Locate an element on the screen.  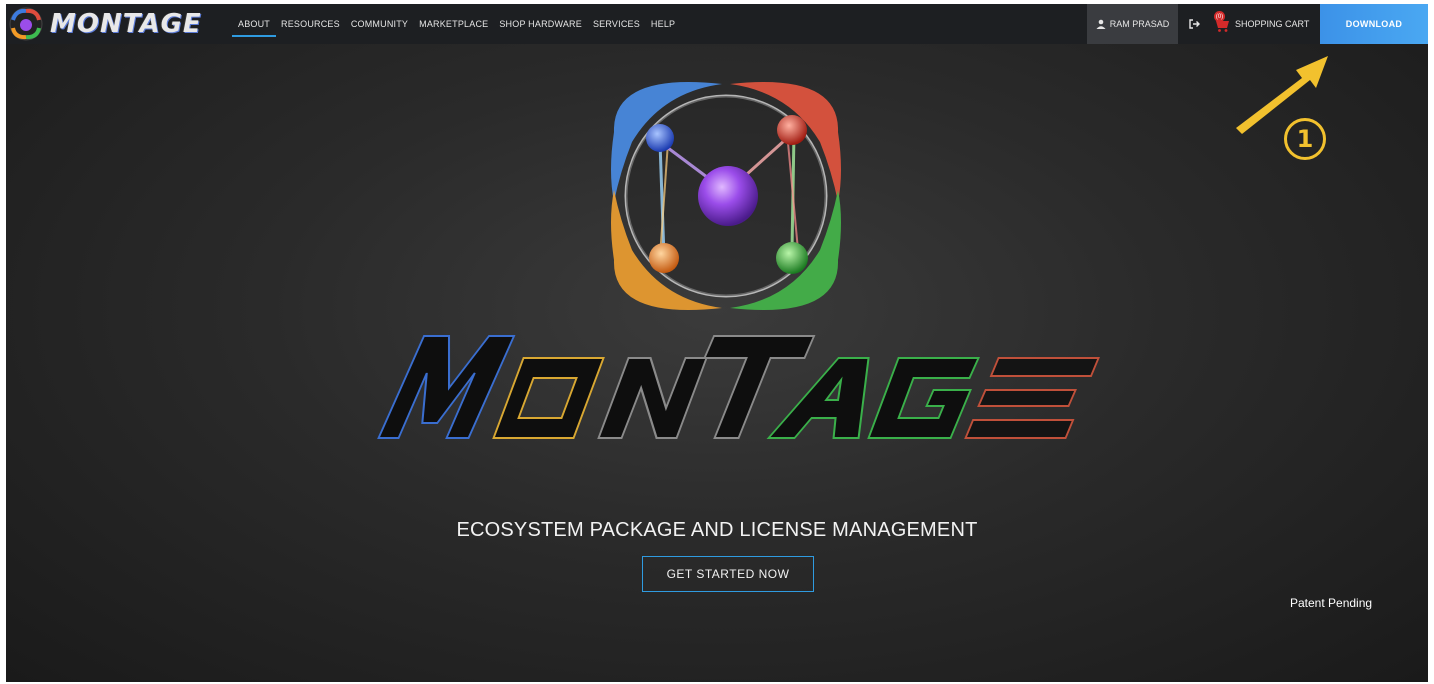
get-started-button: GET STARTED NOW is located at coordinates (728, 574).